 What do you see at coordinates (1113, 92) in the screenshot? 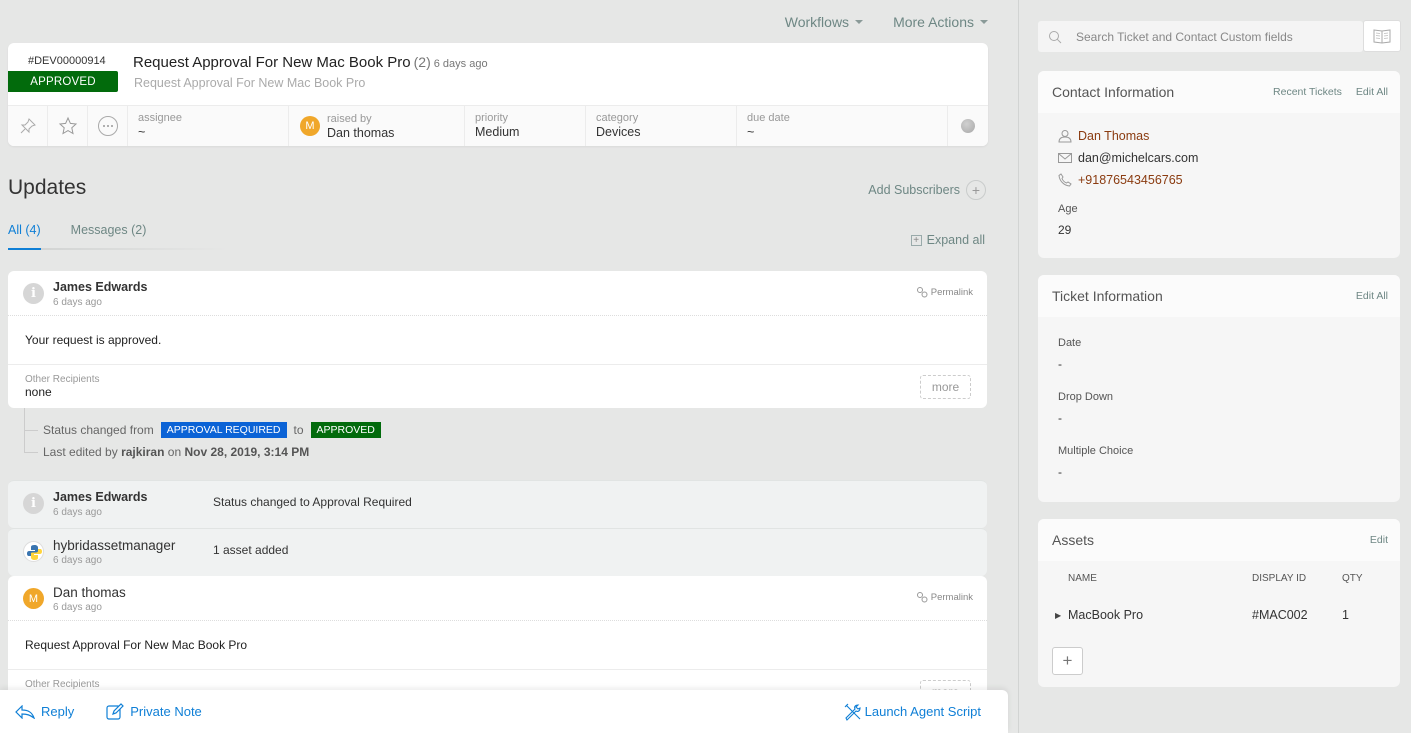
I see `panel-title: Contact Information` at bounding box center [1113, 92].